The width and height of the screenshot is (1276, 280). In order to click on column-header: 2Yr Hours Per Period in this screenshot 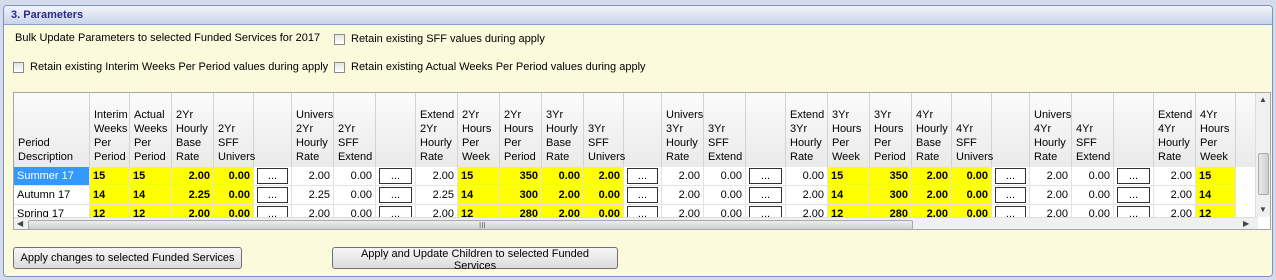, I will do `click(521, 130)`.